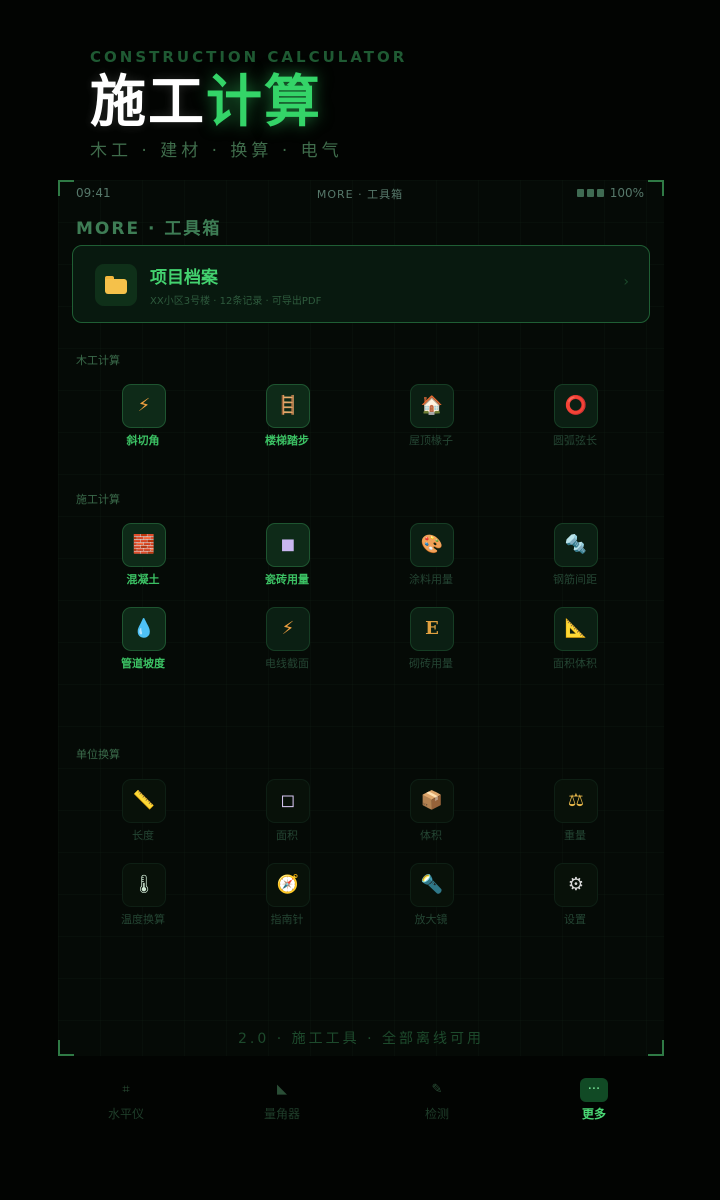 This screenshot has width=720, height=1200. I want to click on tool-label: 屋顶椽子, so click(431, 440).